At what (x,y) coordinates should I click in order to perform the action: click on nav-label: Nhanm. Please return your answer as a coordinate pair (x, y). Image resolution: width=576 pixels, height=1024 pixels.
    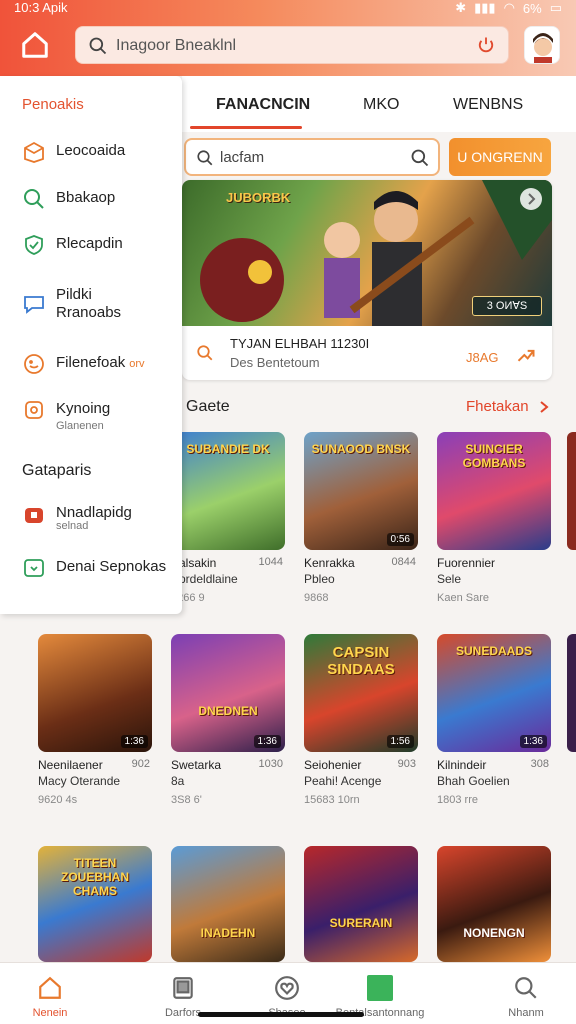
    Looking at the image, I should click on (526, 1013).